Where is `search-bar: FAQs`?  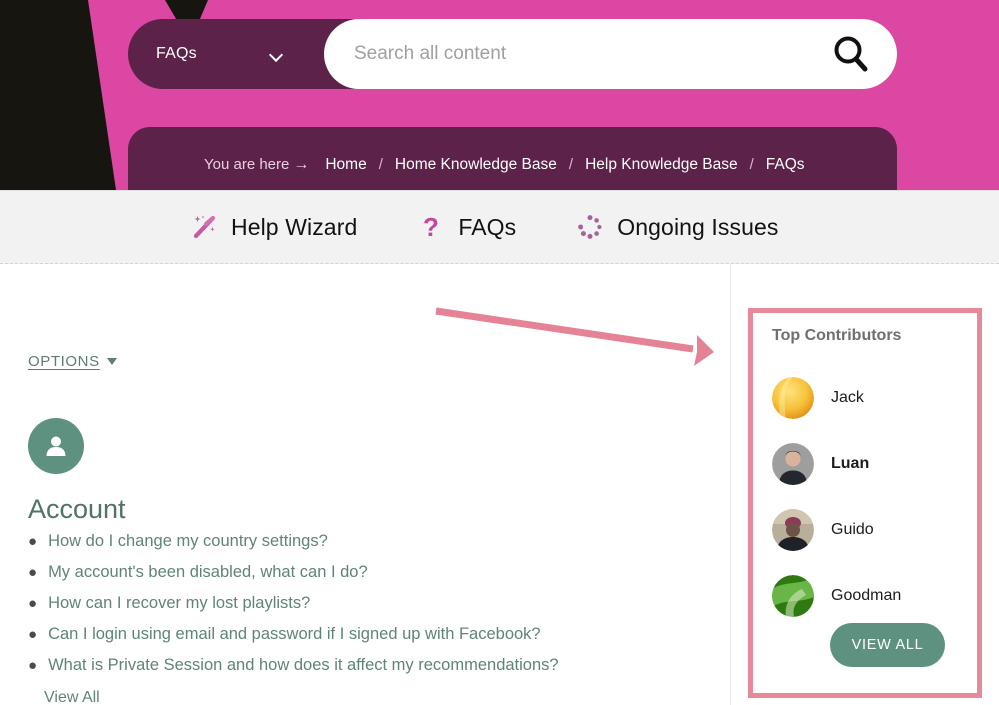
search-bar: FAQs is located at coordinates (512, 54).